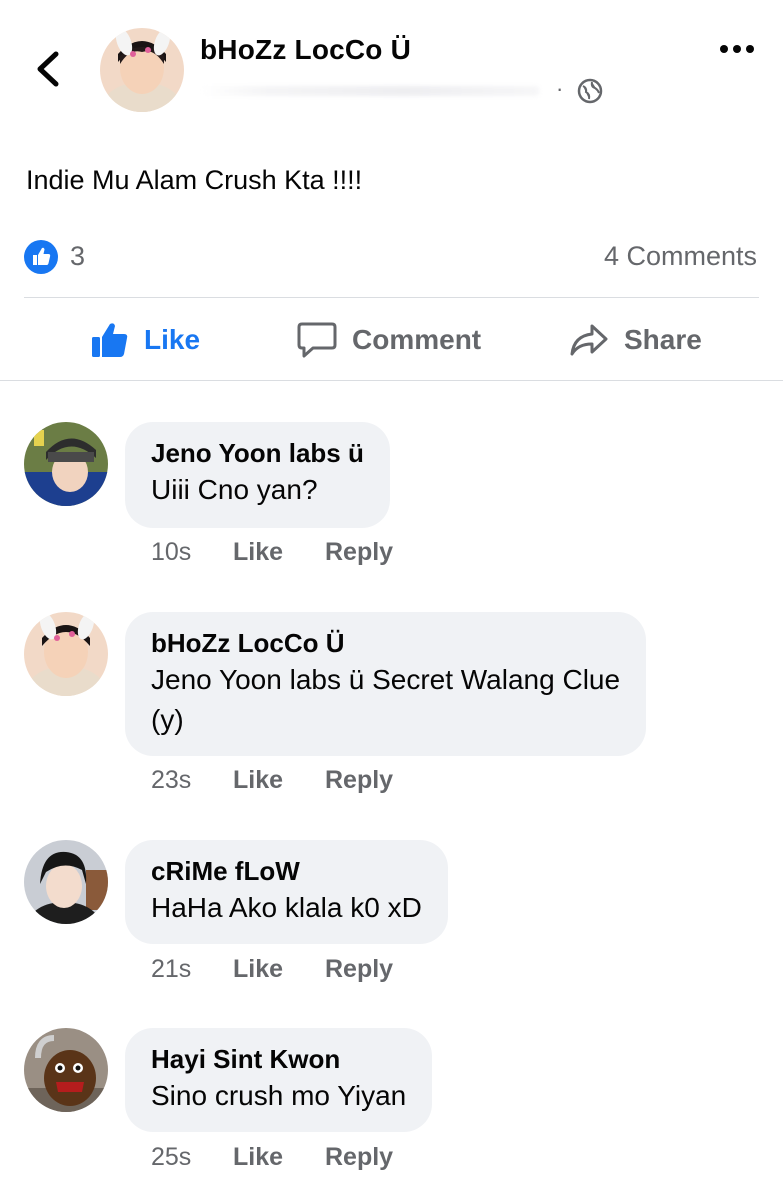 The height and width of the screenshot is (1200, 783). I want to click on comment-actions: 25s Like Reply, so click(272, 1157).